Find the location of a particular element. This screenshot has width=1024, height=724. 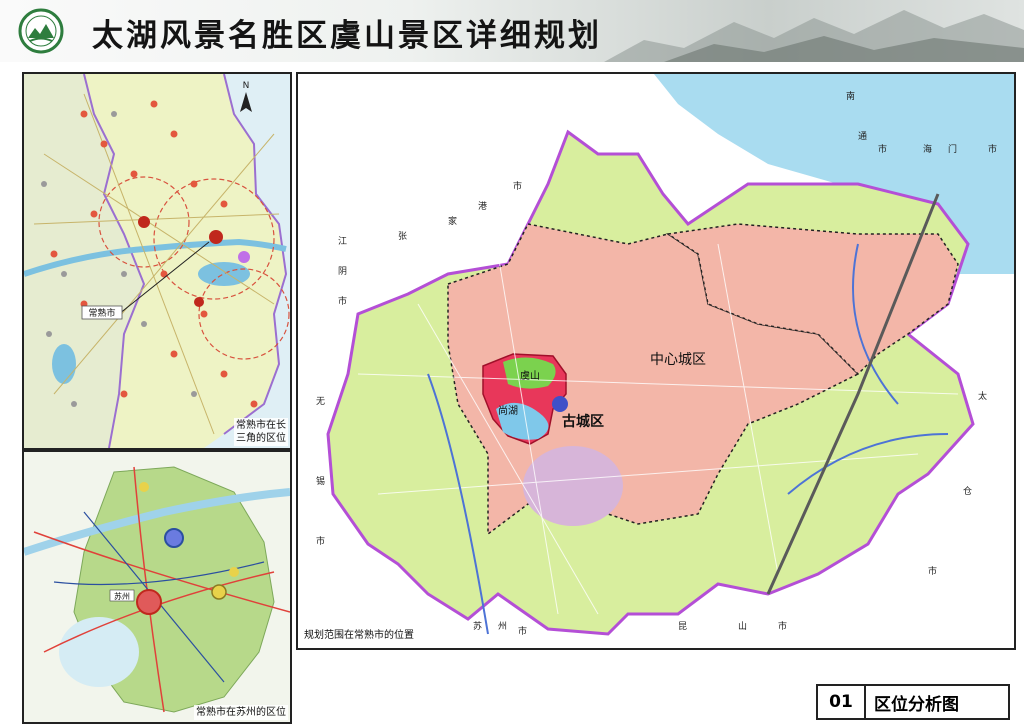

delta-region-map: 常熟市 N 常熟市在长 三角的区位 is located at coordinates (157, 261).